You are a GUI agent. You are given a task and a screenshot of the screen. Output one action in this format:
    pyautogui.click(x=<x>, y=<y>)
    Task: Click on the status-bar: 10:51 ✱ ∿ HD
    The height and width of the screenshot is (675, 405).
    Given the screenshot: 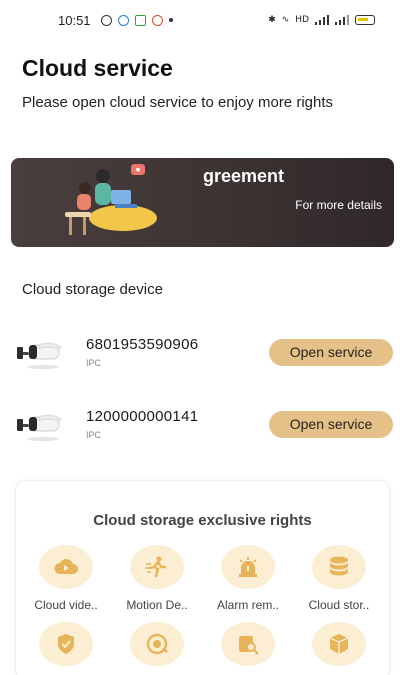 What is the action you would take?
    pyautogui.click(x=202, y=20)
    